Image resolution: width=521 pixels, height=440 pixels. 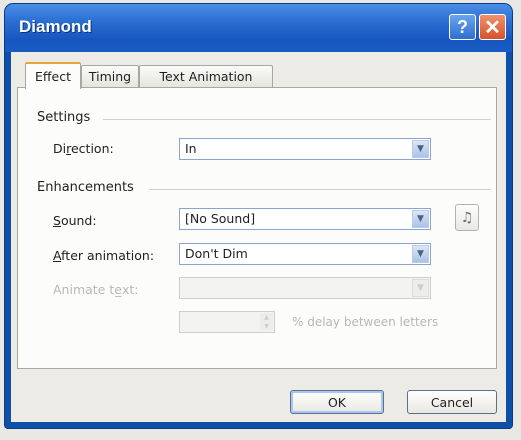 I want to click on cancel-button: Cancel, so click(x=452, y=402).